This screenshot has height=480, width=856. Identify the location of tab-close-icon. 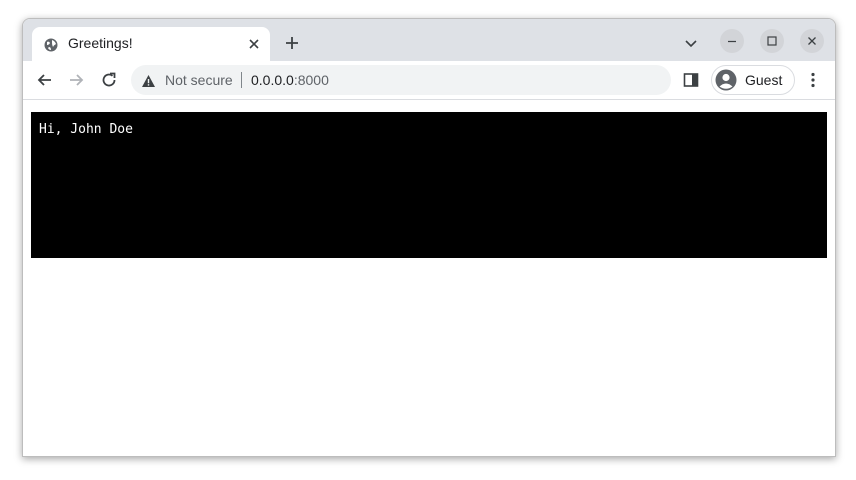
(254, 44).